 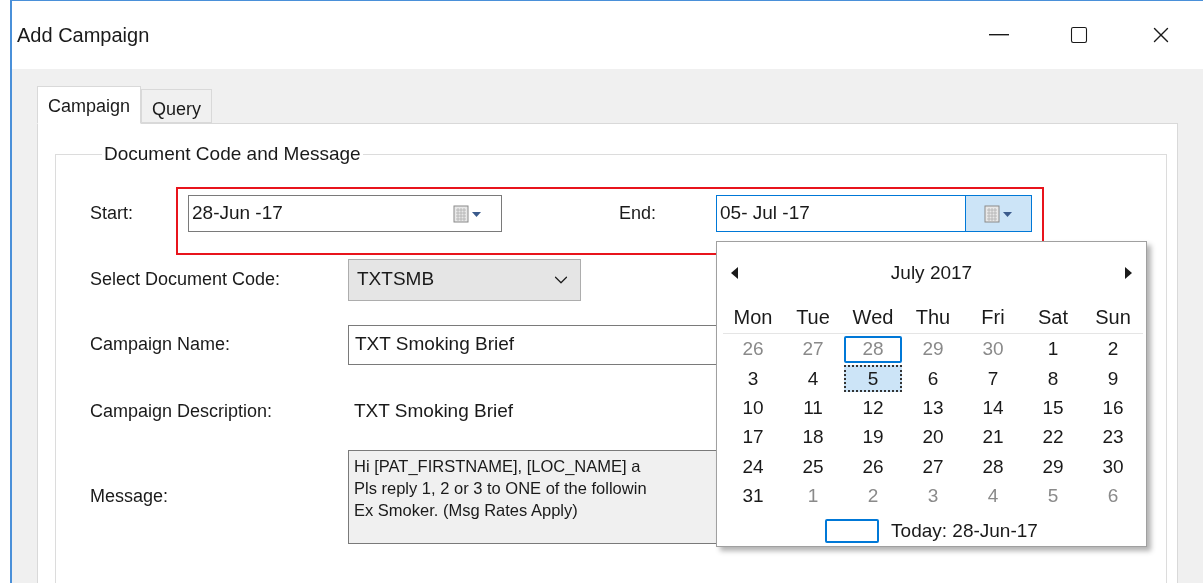 I want to click on weekday-label: Wed, so click(x=873, y=317).